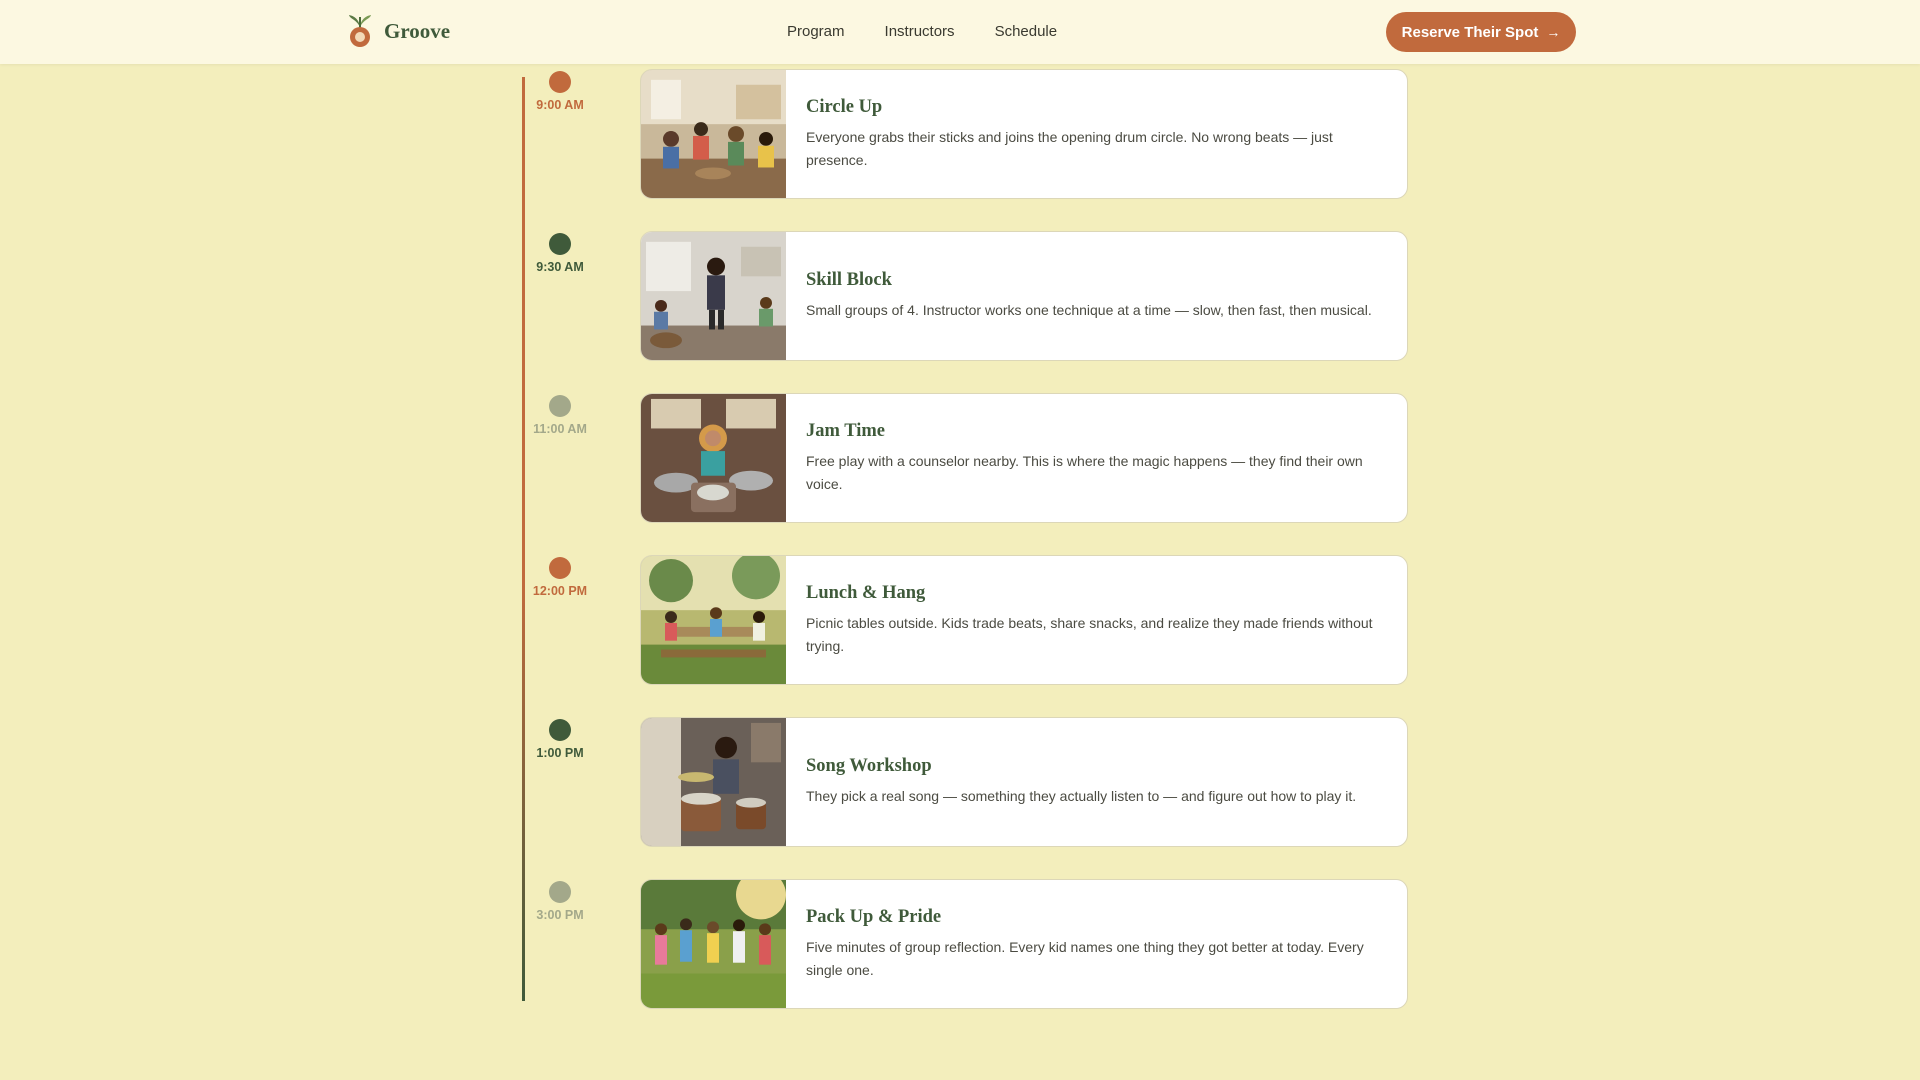 This screenshot has width=1920, height=1080. Describe the element at coordinates (560, 105) in the screenshot. I see `schedule-time: 9:00 AM` at that location.